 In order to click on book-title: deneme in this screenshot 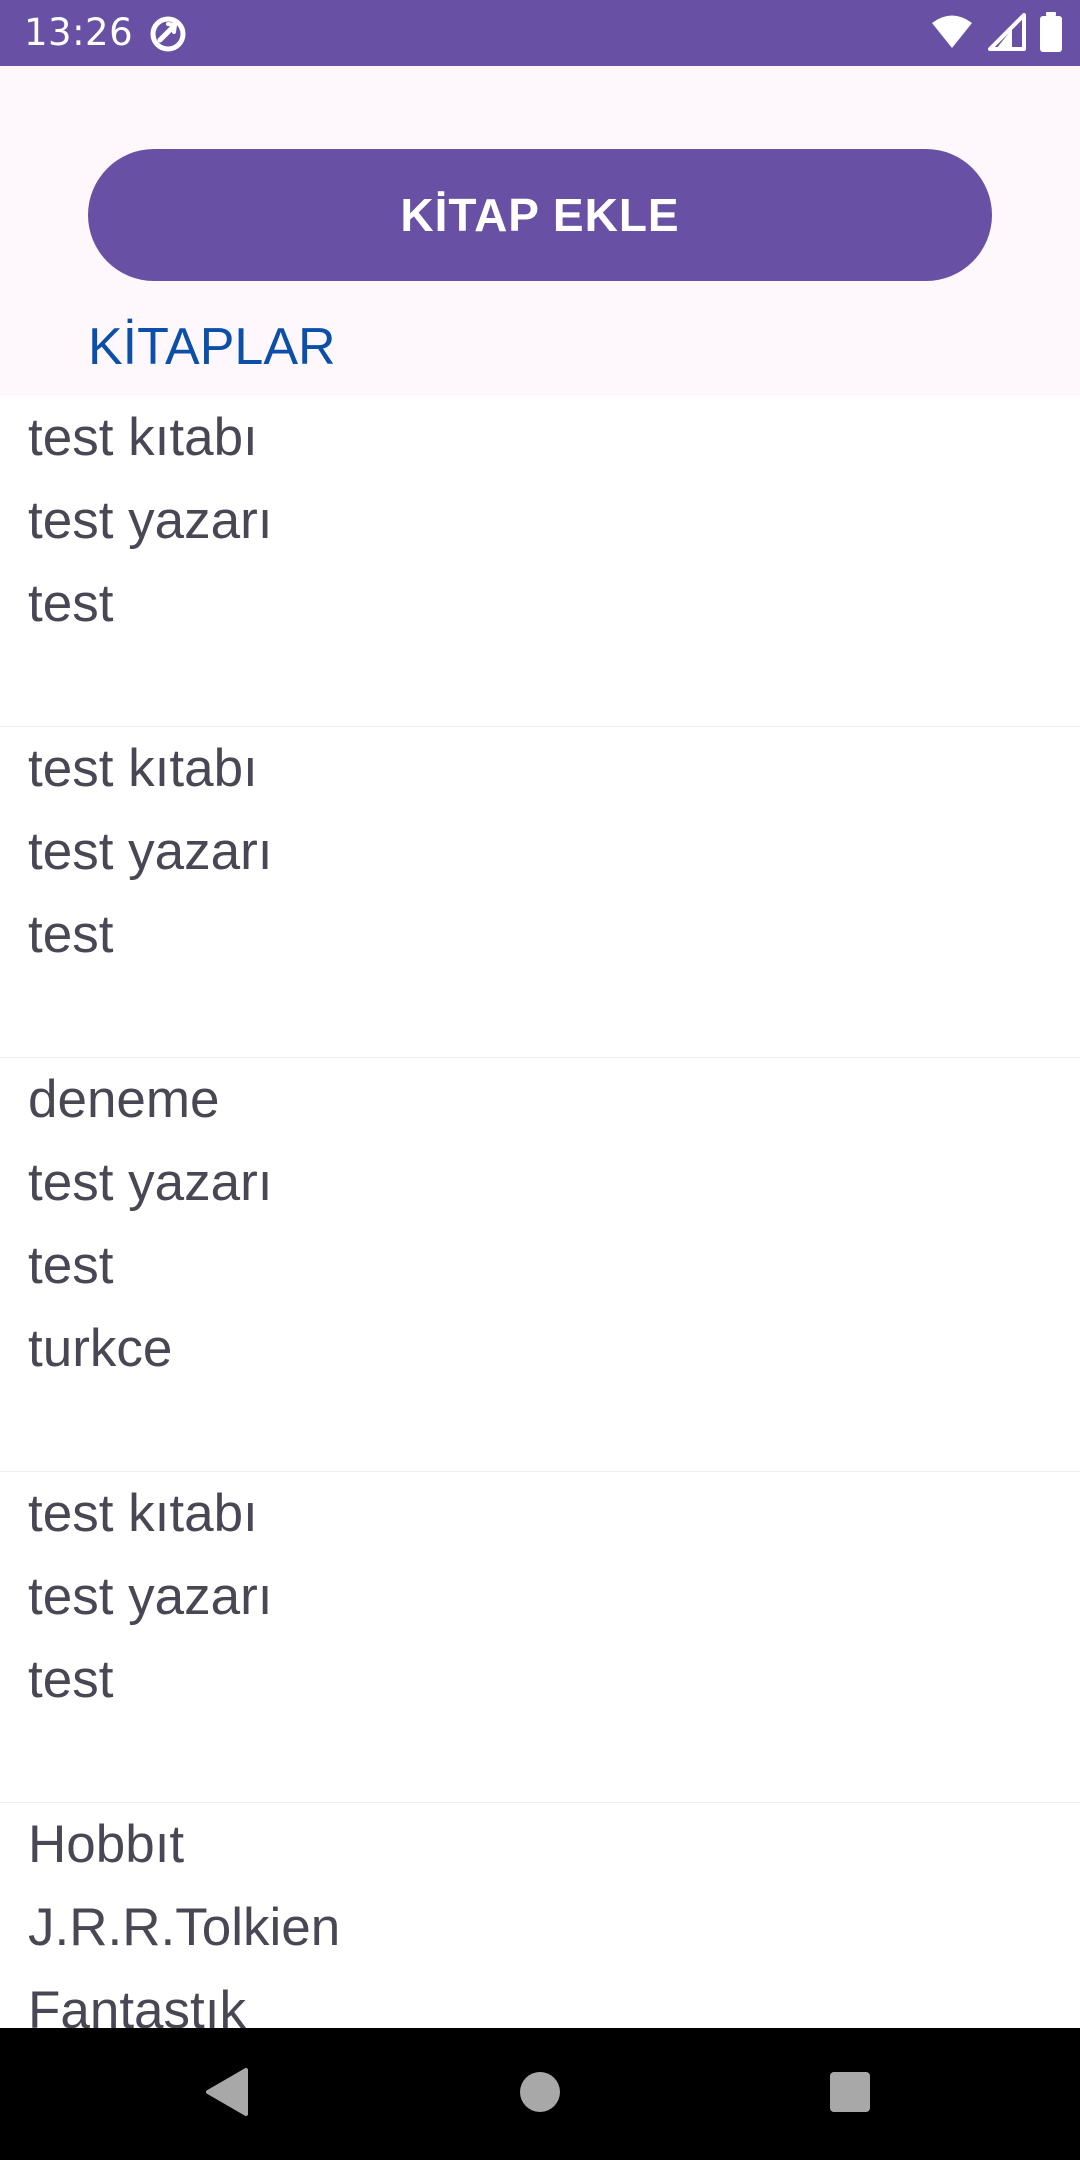, I will do `click(124, 1099)`.